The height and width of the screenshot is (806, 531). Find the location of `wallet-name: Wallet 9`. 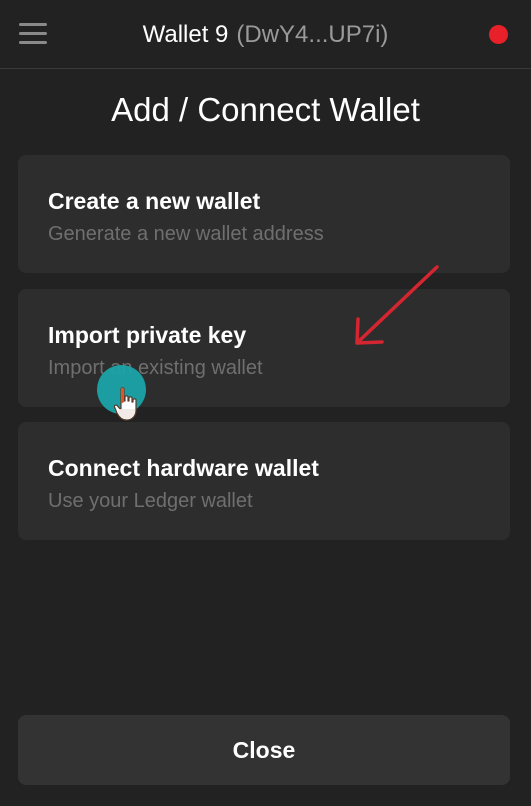

wallet-name: Wallet 9 is located at coordinates (185, 34).